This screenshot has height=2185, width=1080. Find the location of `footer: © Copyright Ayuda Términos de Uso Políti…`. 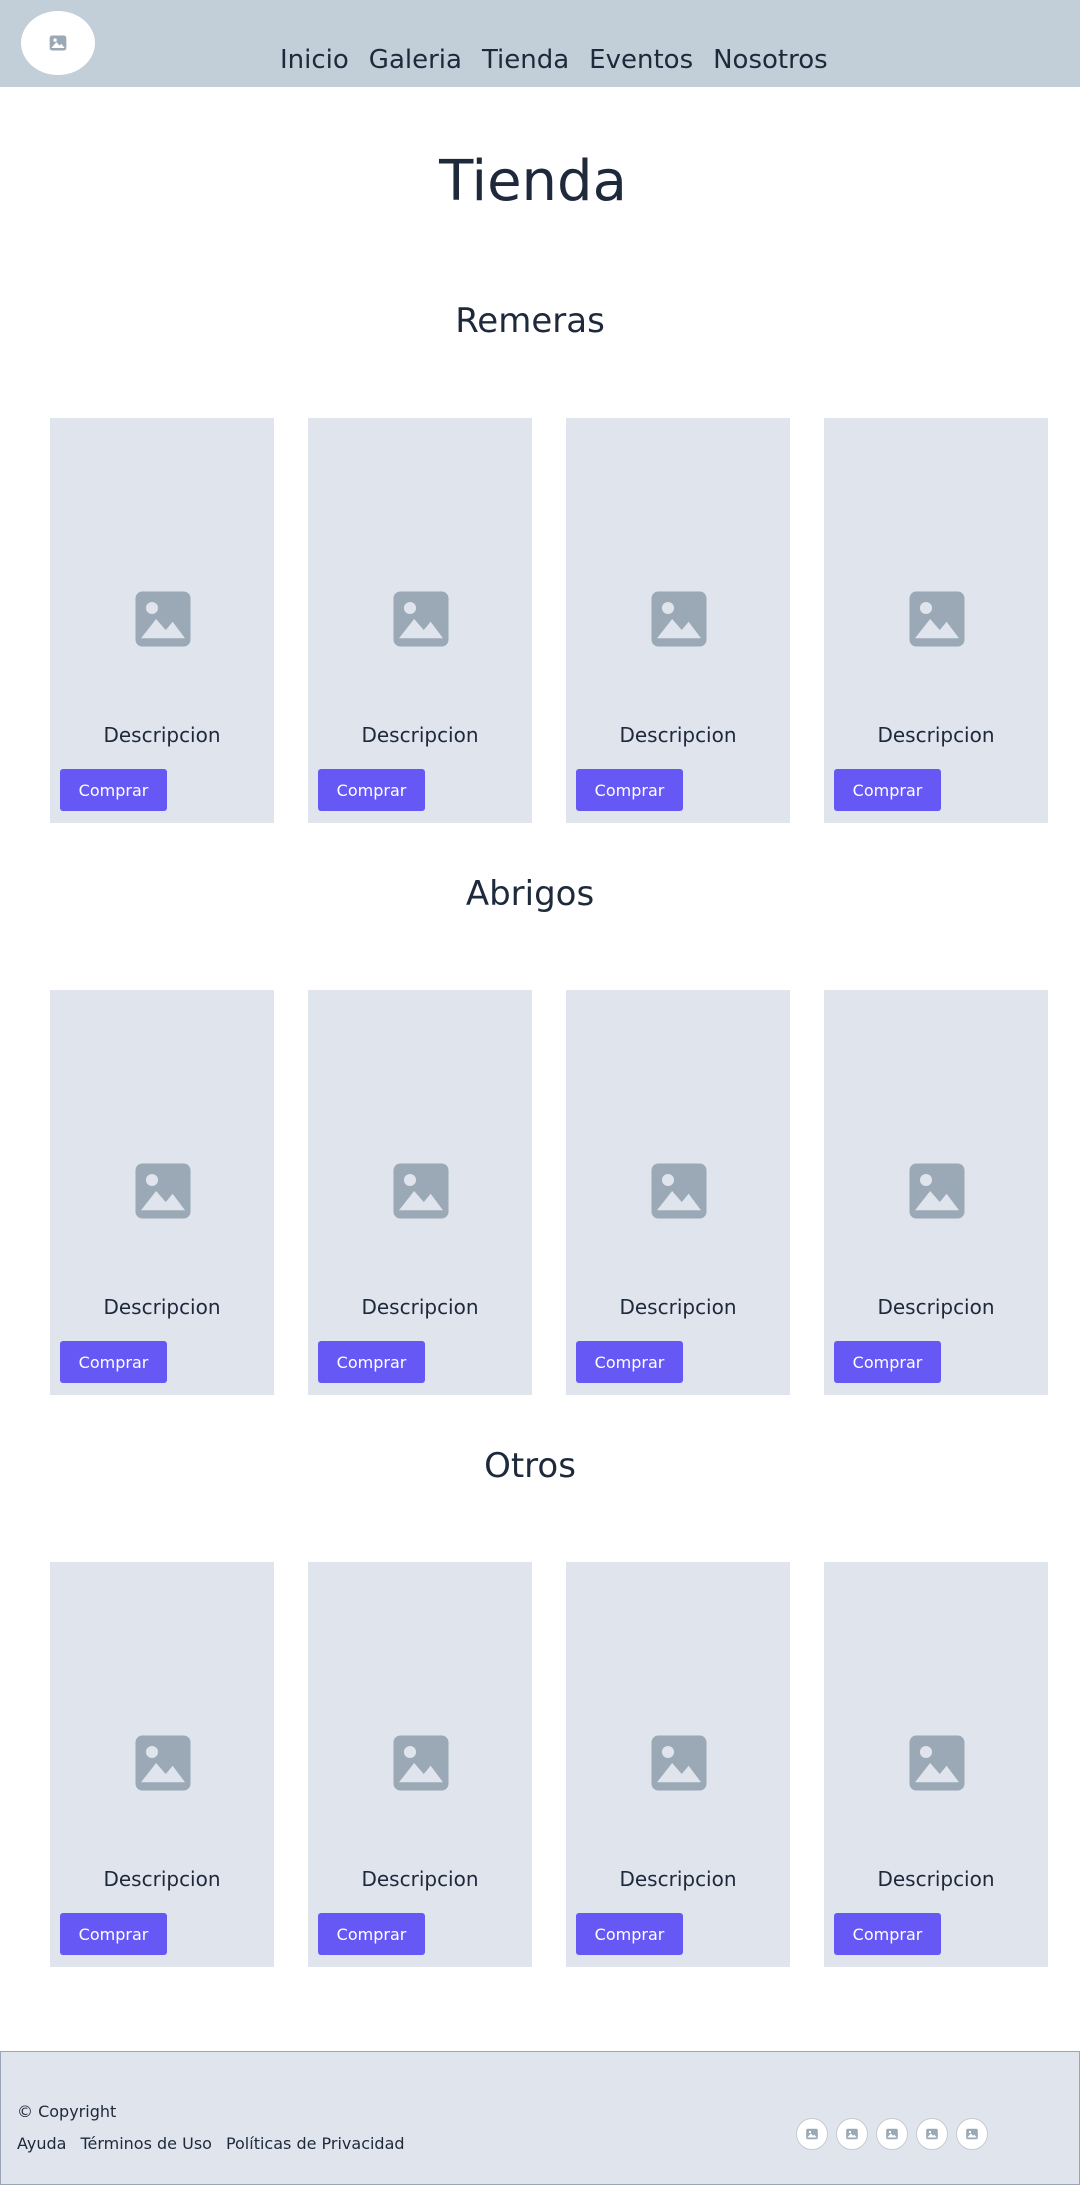

footer: © Copyright Ayuda Términos de Uso Políti… is located at coordinates (540, 2118).